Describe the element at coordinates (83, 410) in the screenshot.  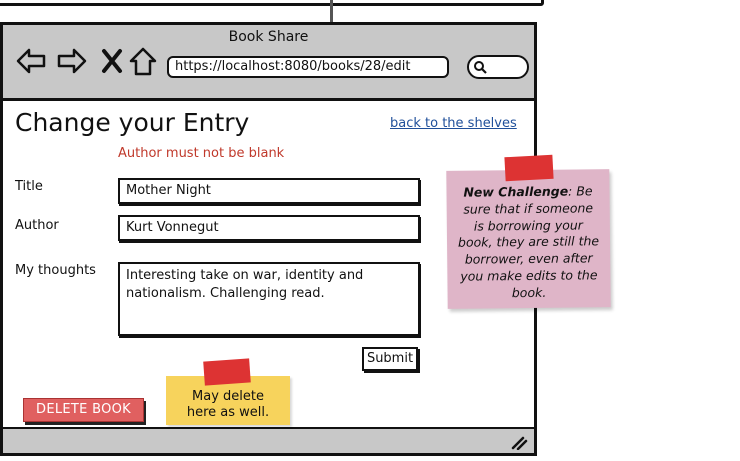
I see `delete-book-button: DELETE BOOK` at that location.